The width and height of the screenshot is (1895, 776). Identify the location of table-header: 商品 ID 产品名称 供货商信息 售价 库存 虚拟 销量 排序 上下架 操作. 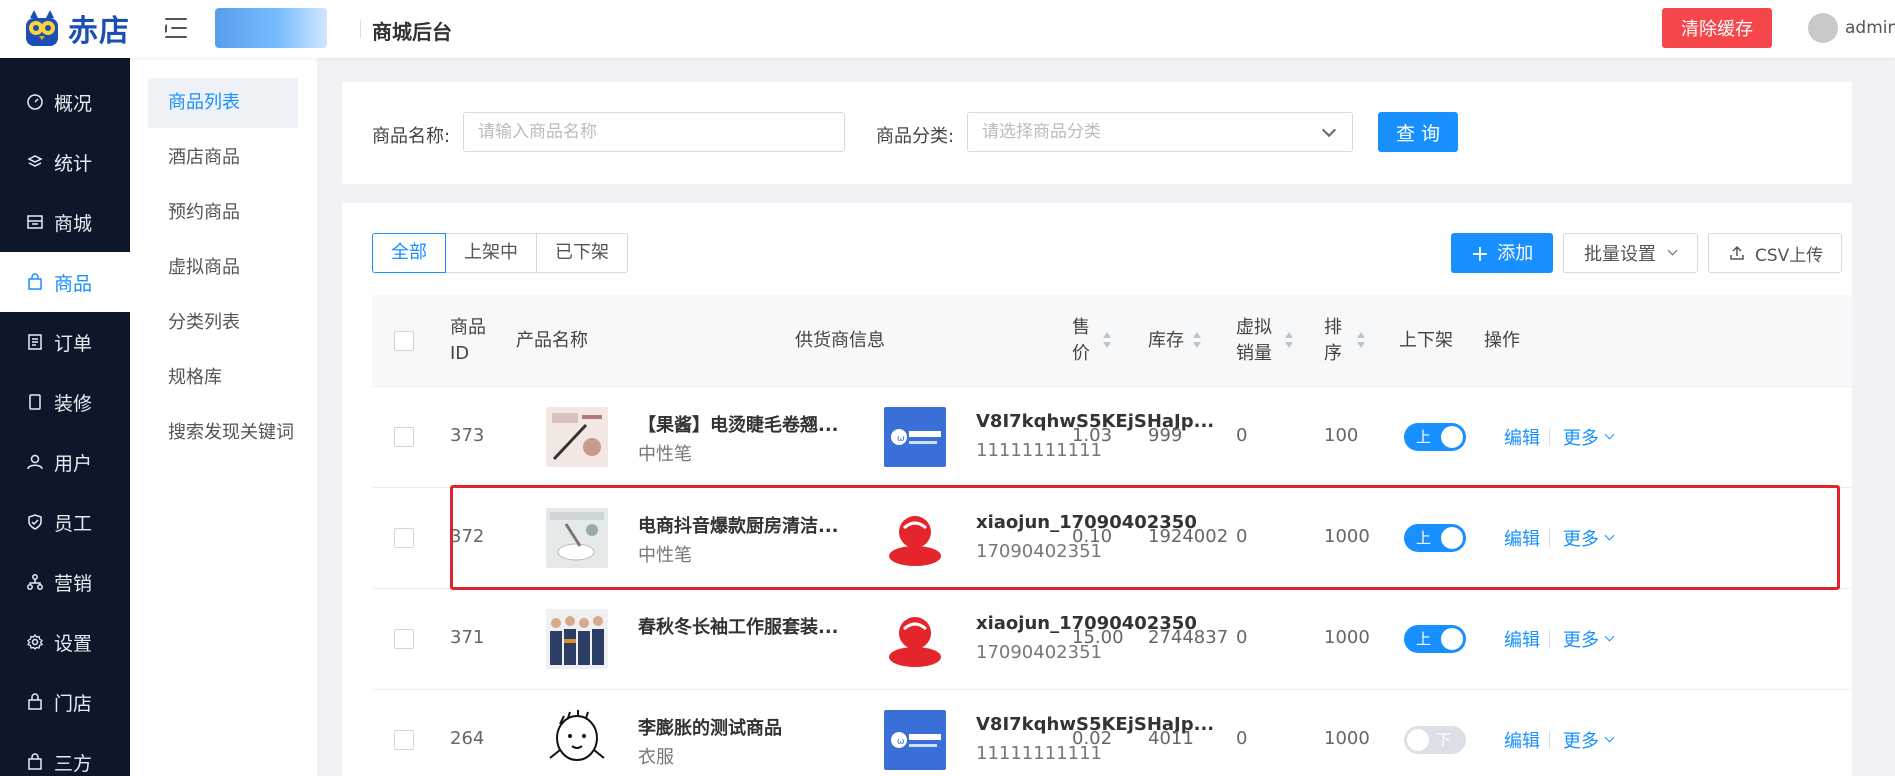
(1112, 341).